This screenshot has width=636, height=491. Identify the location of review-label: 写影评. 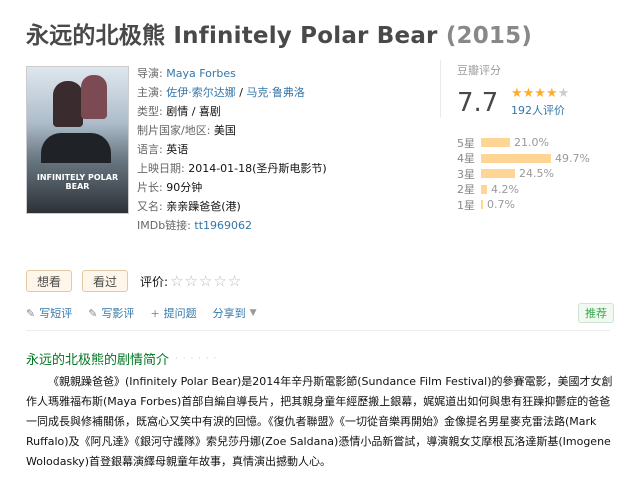
(118, 313).